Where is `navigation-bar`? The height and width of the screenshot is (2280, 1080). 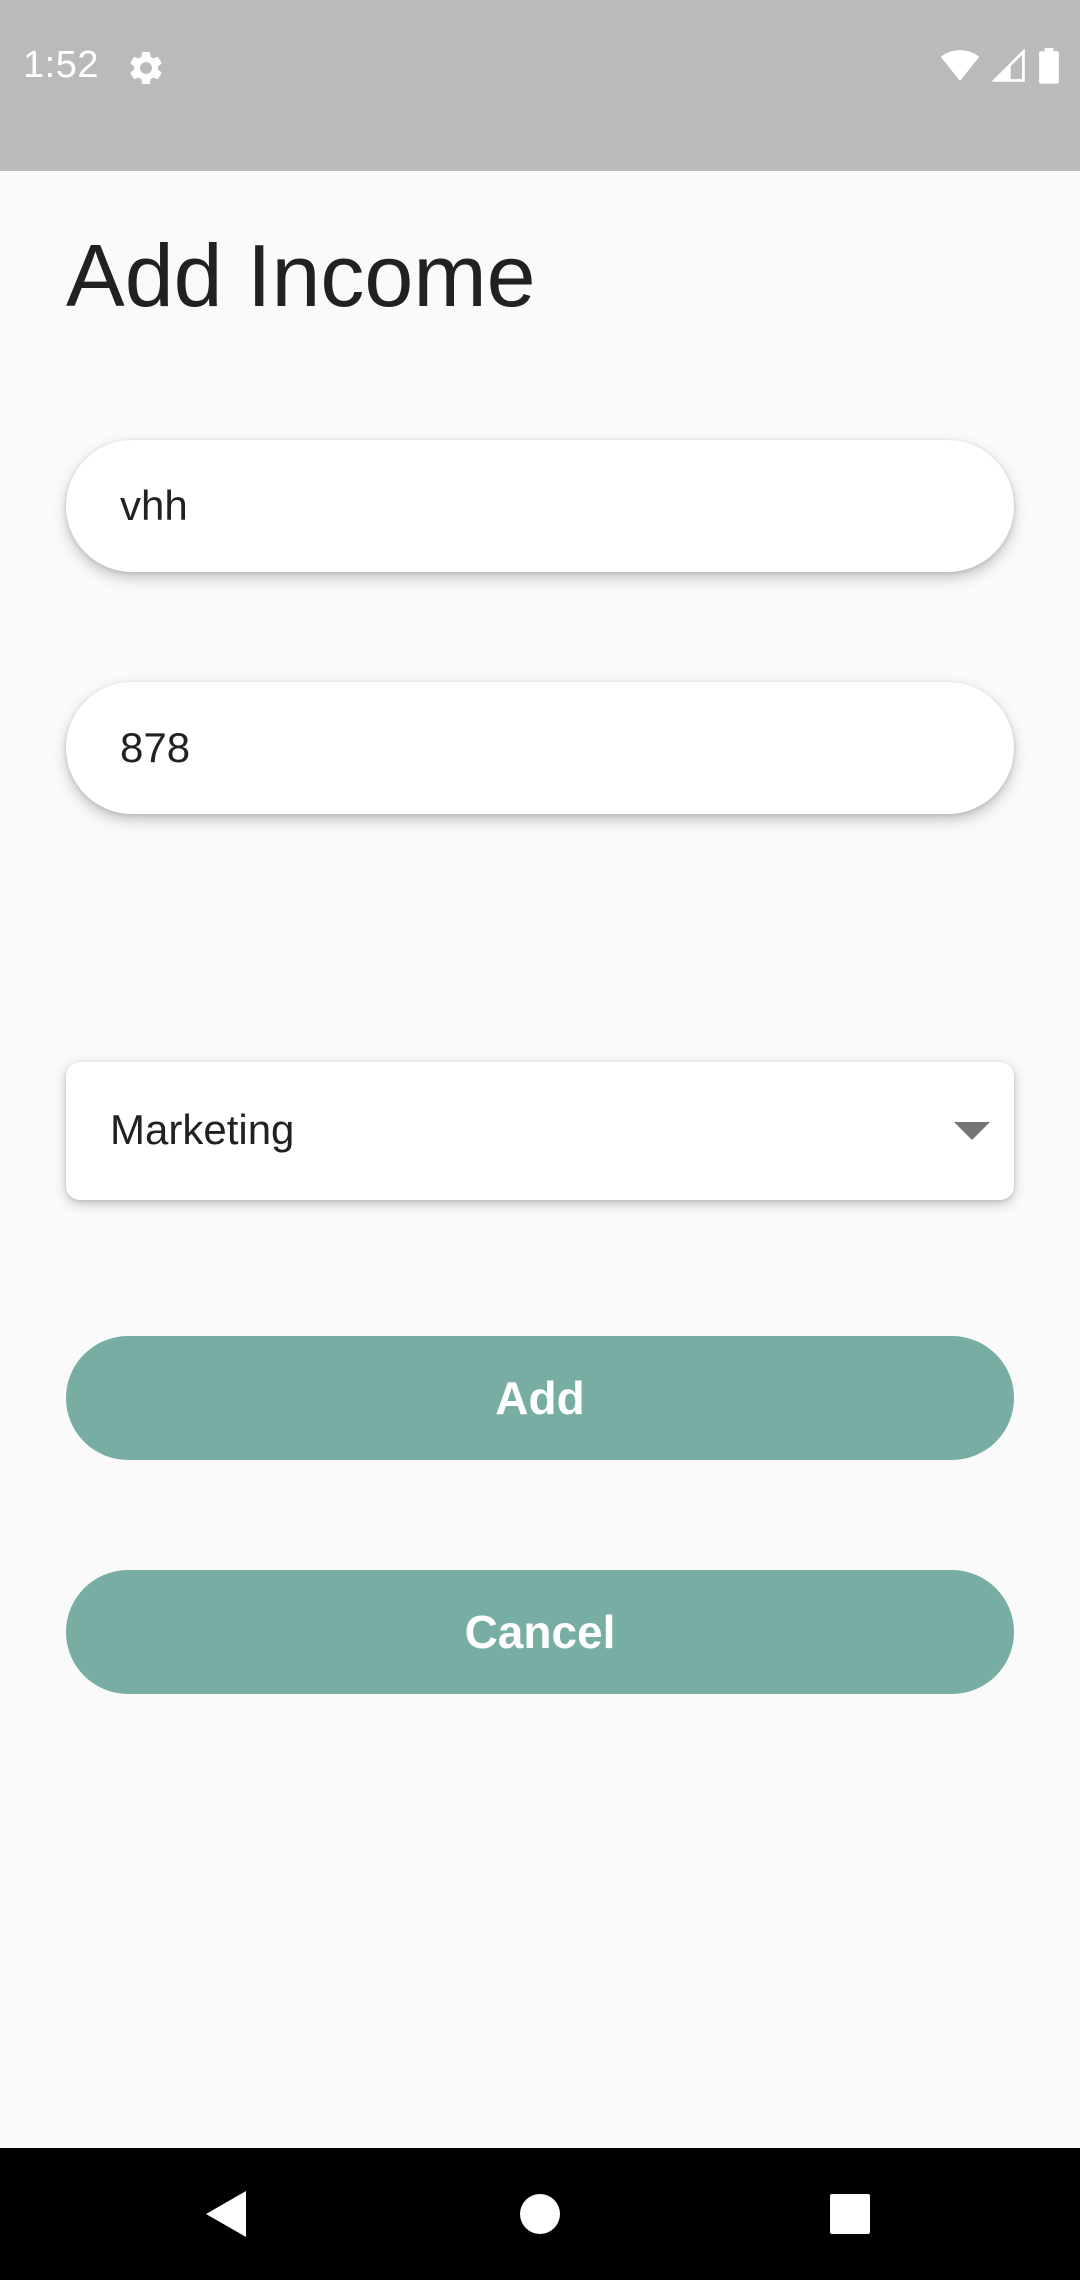
navigation-bar is located at coordinates (540, 2214).